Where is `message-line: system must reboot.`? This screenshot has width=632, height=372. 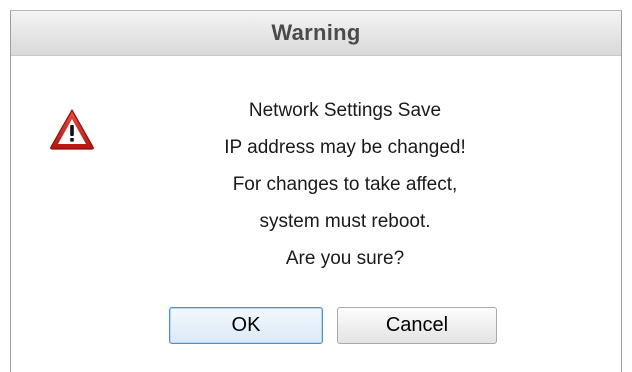
message-line: system must reboot. is located at coordinates (345, 221).